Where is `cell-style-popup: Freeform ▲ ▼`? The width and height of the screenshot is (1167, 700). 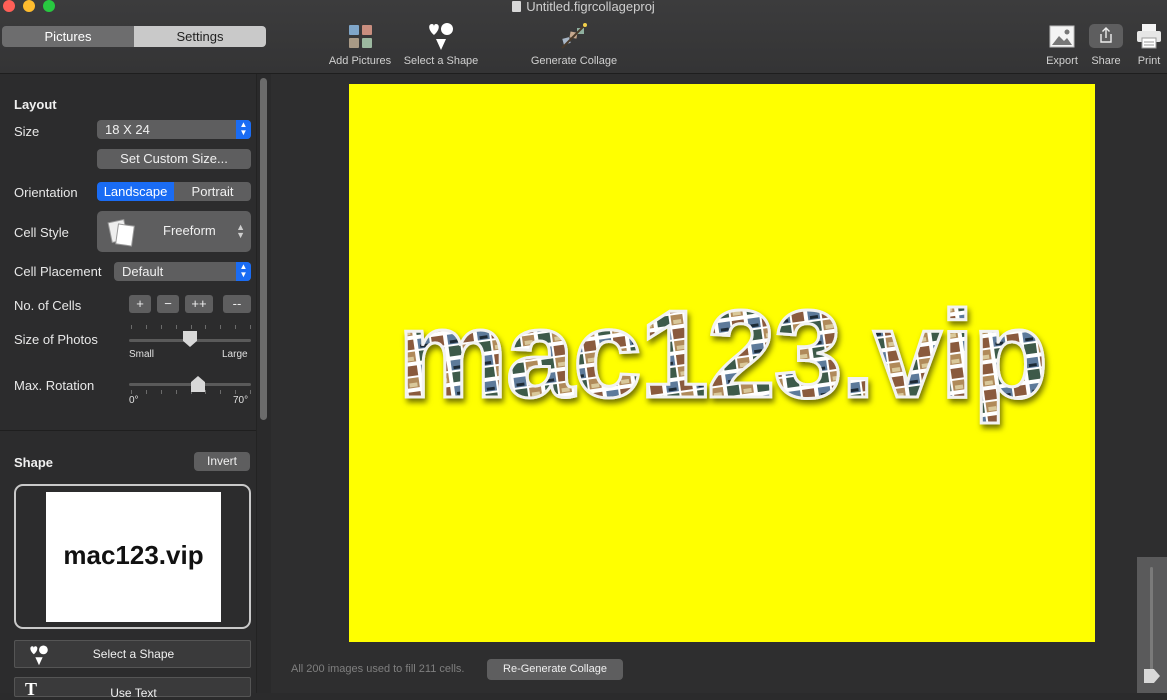 cell-style-popup: Freeform ▲ ▼ is located at coordinates (174, 231).